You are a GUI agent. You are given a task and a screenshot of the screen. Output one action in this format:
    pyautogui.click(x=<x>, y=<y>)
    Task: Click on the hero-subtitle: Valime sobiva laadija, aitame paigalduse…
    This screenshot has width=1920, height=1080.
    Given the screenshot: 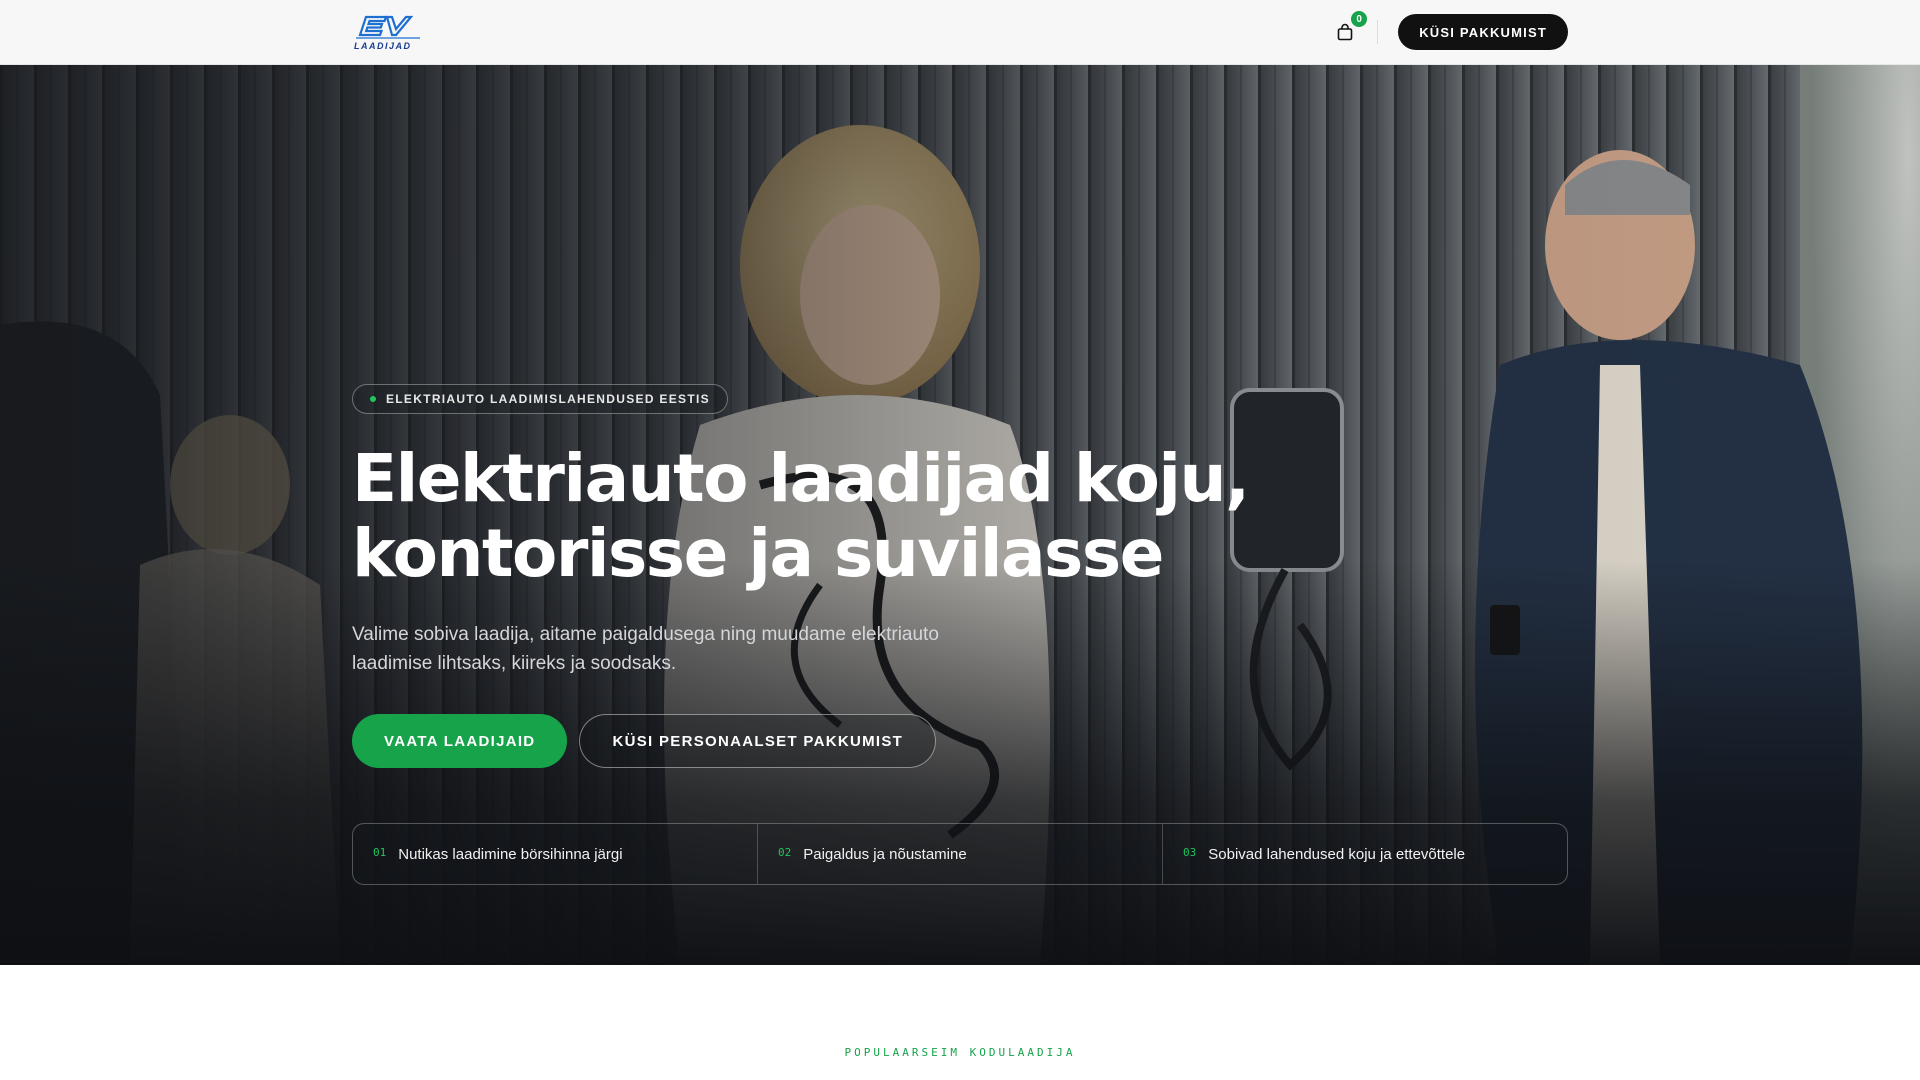 What is the action you would take?
    pyautogui.click(x=645, y=649)
    